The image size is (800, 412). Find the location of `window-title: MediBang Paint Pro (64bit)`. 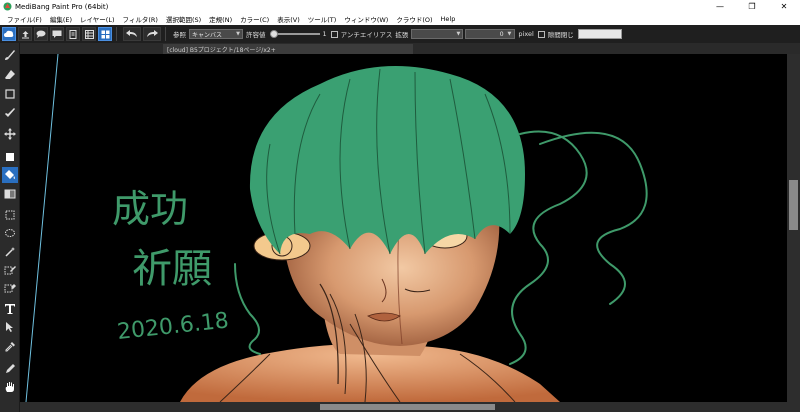

window-title: MediBang Paint Pro (64bit) is located at coordinates (62, 6).